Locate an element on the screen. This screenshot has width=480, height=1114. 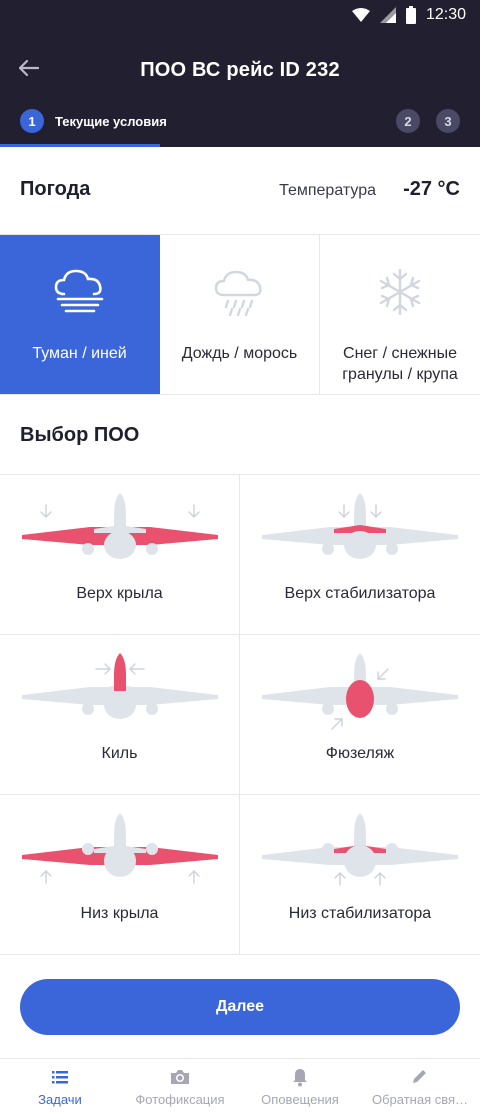
poo-option-label: Киль is located at coordinates (119, 753).